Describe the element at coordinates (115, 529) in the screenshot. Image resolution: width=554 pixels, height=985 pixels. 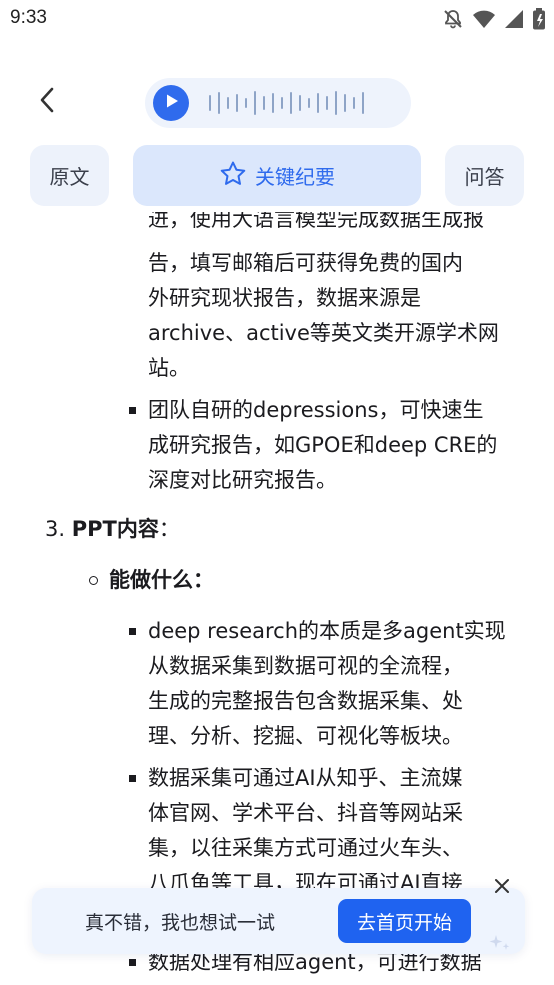
I see `section-title: PPT内容` at that location.